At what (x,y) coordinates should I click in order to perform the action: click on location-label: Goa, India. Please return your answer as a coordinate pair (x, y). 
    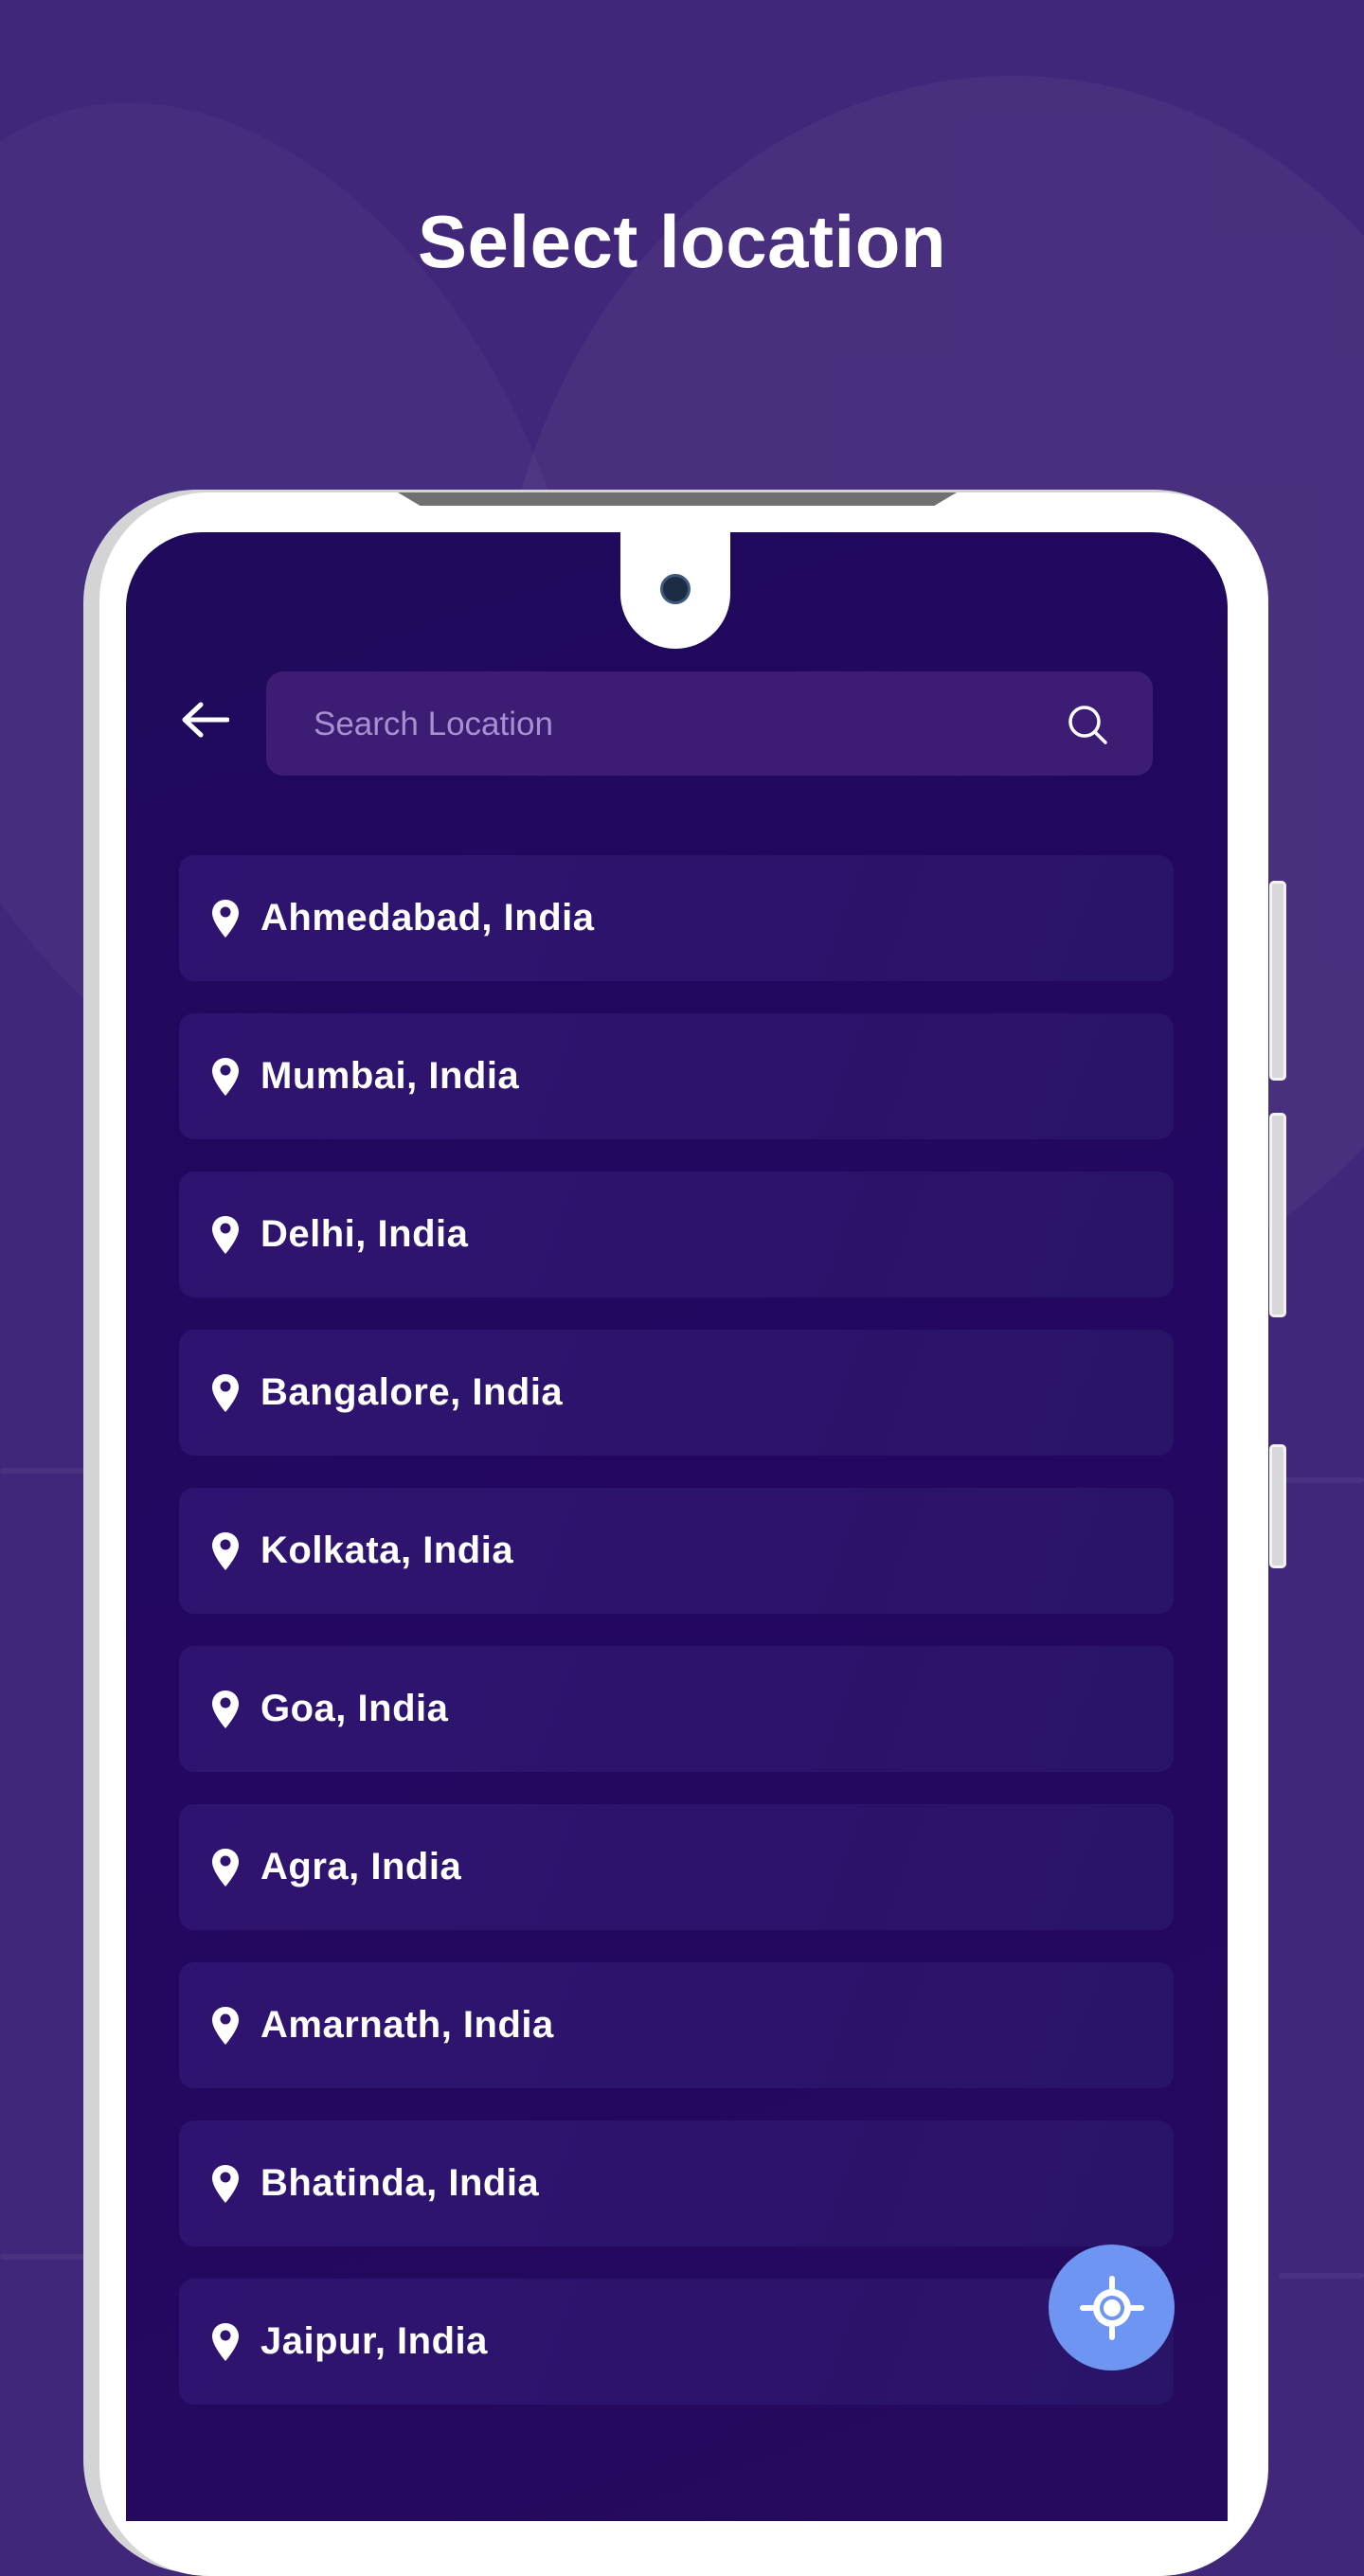
    Looking at the image, I should click on (354, 1708).